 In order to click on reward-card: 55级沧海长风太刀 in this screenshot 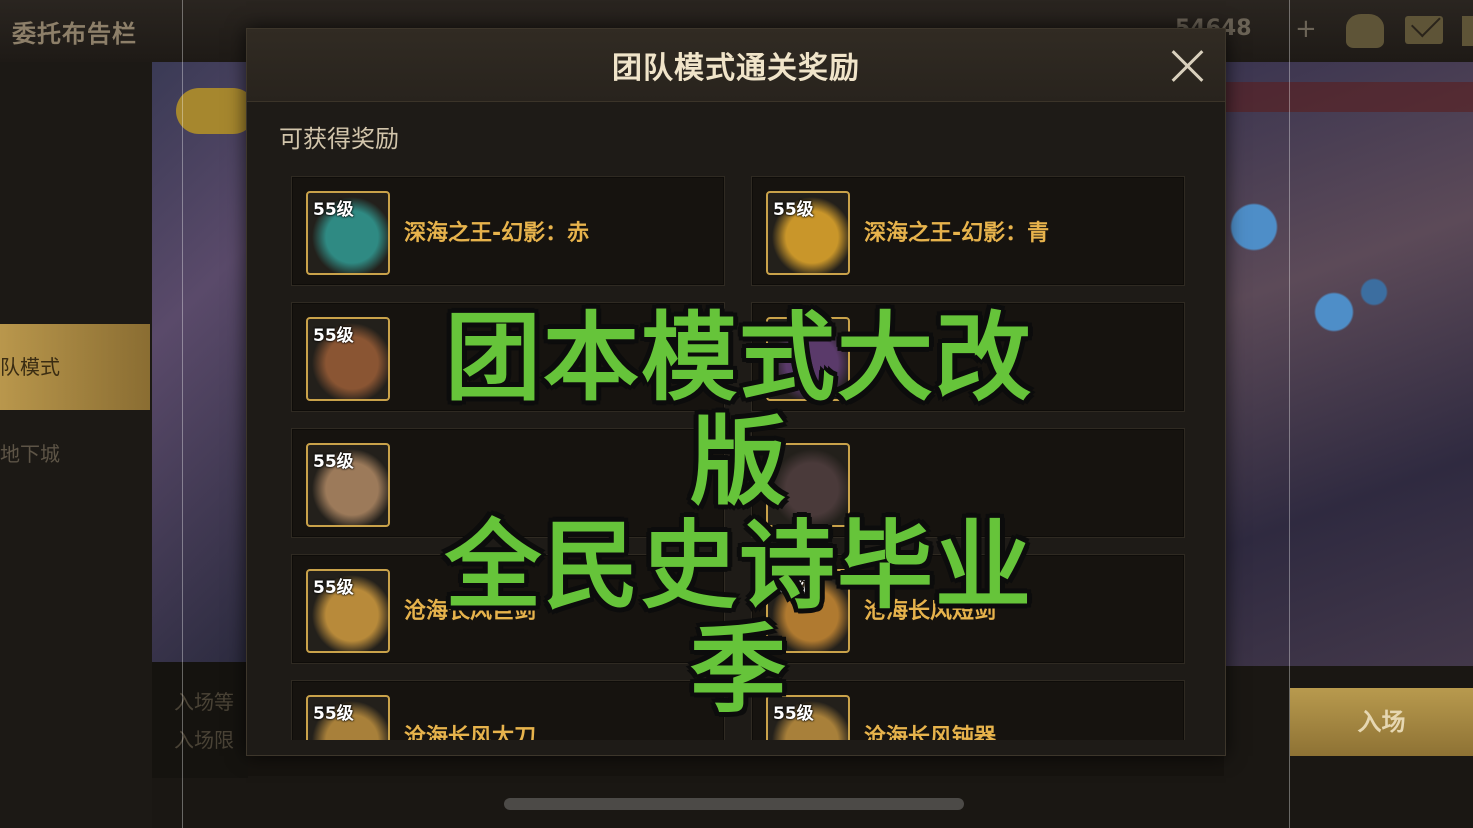, I will do `click(508, 710)`.